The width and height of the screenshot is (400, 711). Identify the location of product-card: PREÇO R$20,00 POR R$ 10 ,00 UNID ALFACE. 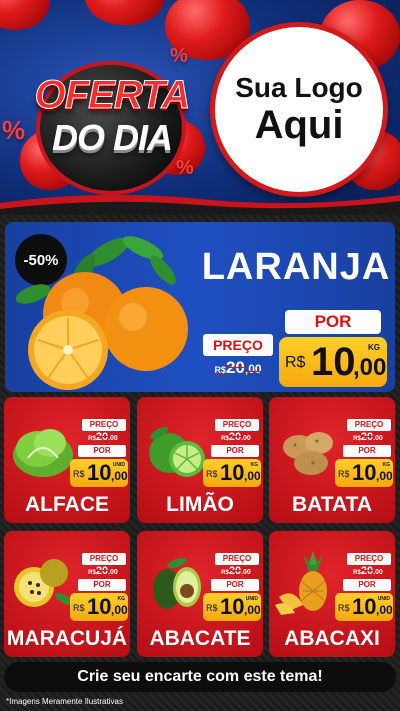
(67, 460).